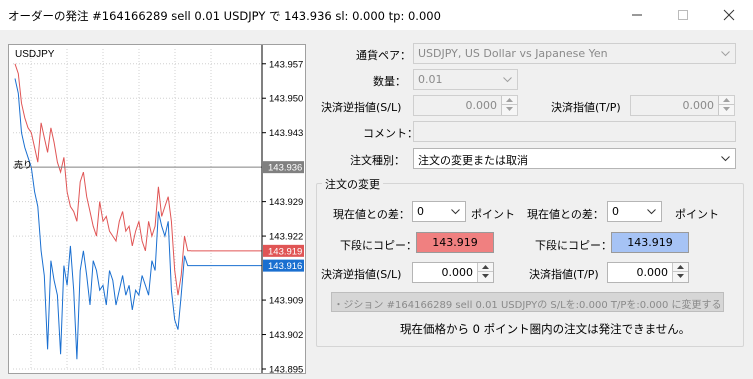 This screenshot has height=379, width=753. What do you see at coordinates (286, 202) in the screenshot?
I see `axis-tick-label: 143.929` at bounding box center [286, 202].